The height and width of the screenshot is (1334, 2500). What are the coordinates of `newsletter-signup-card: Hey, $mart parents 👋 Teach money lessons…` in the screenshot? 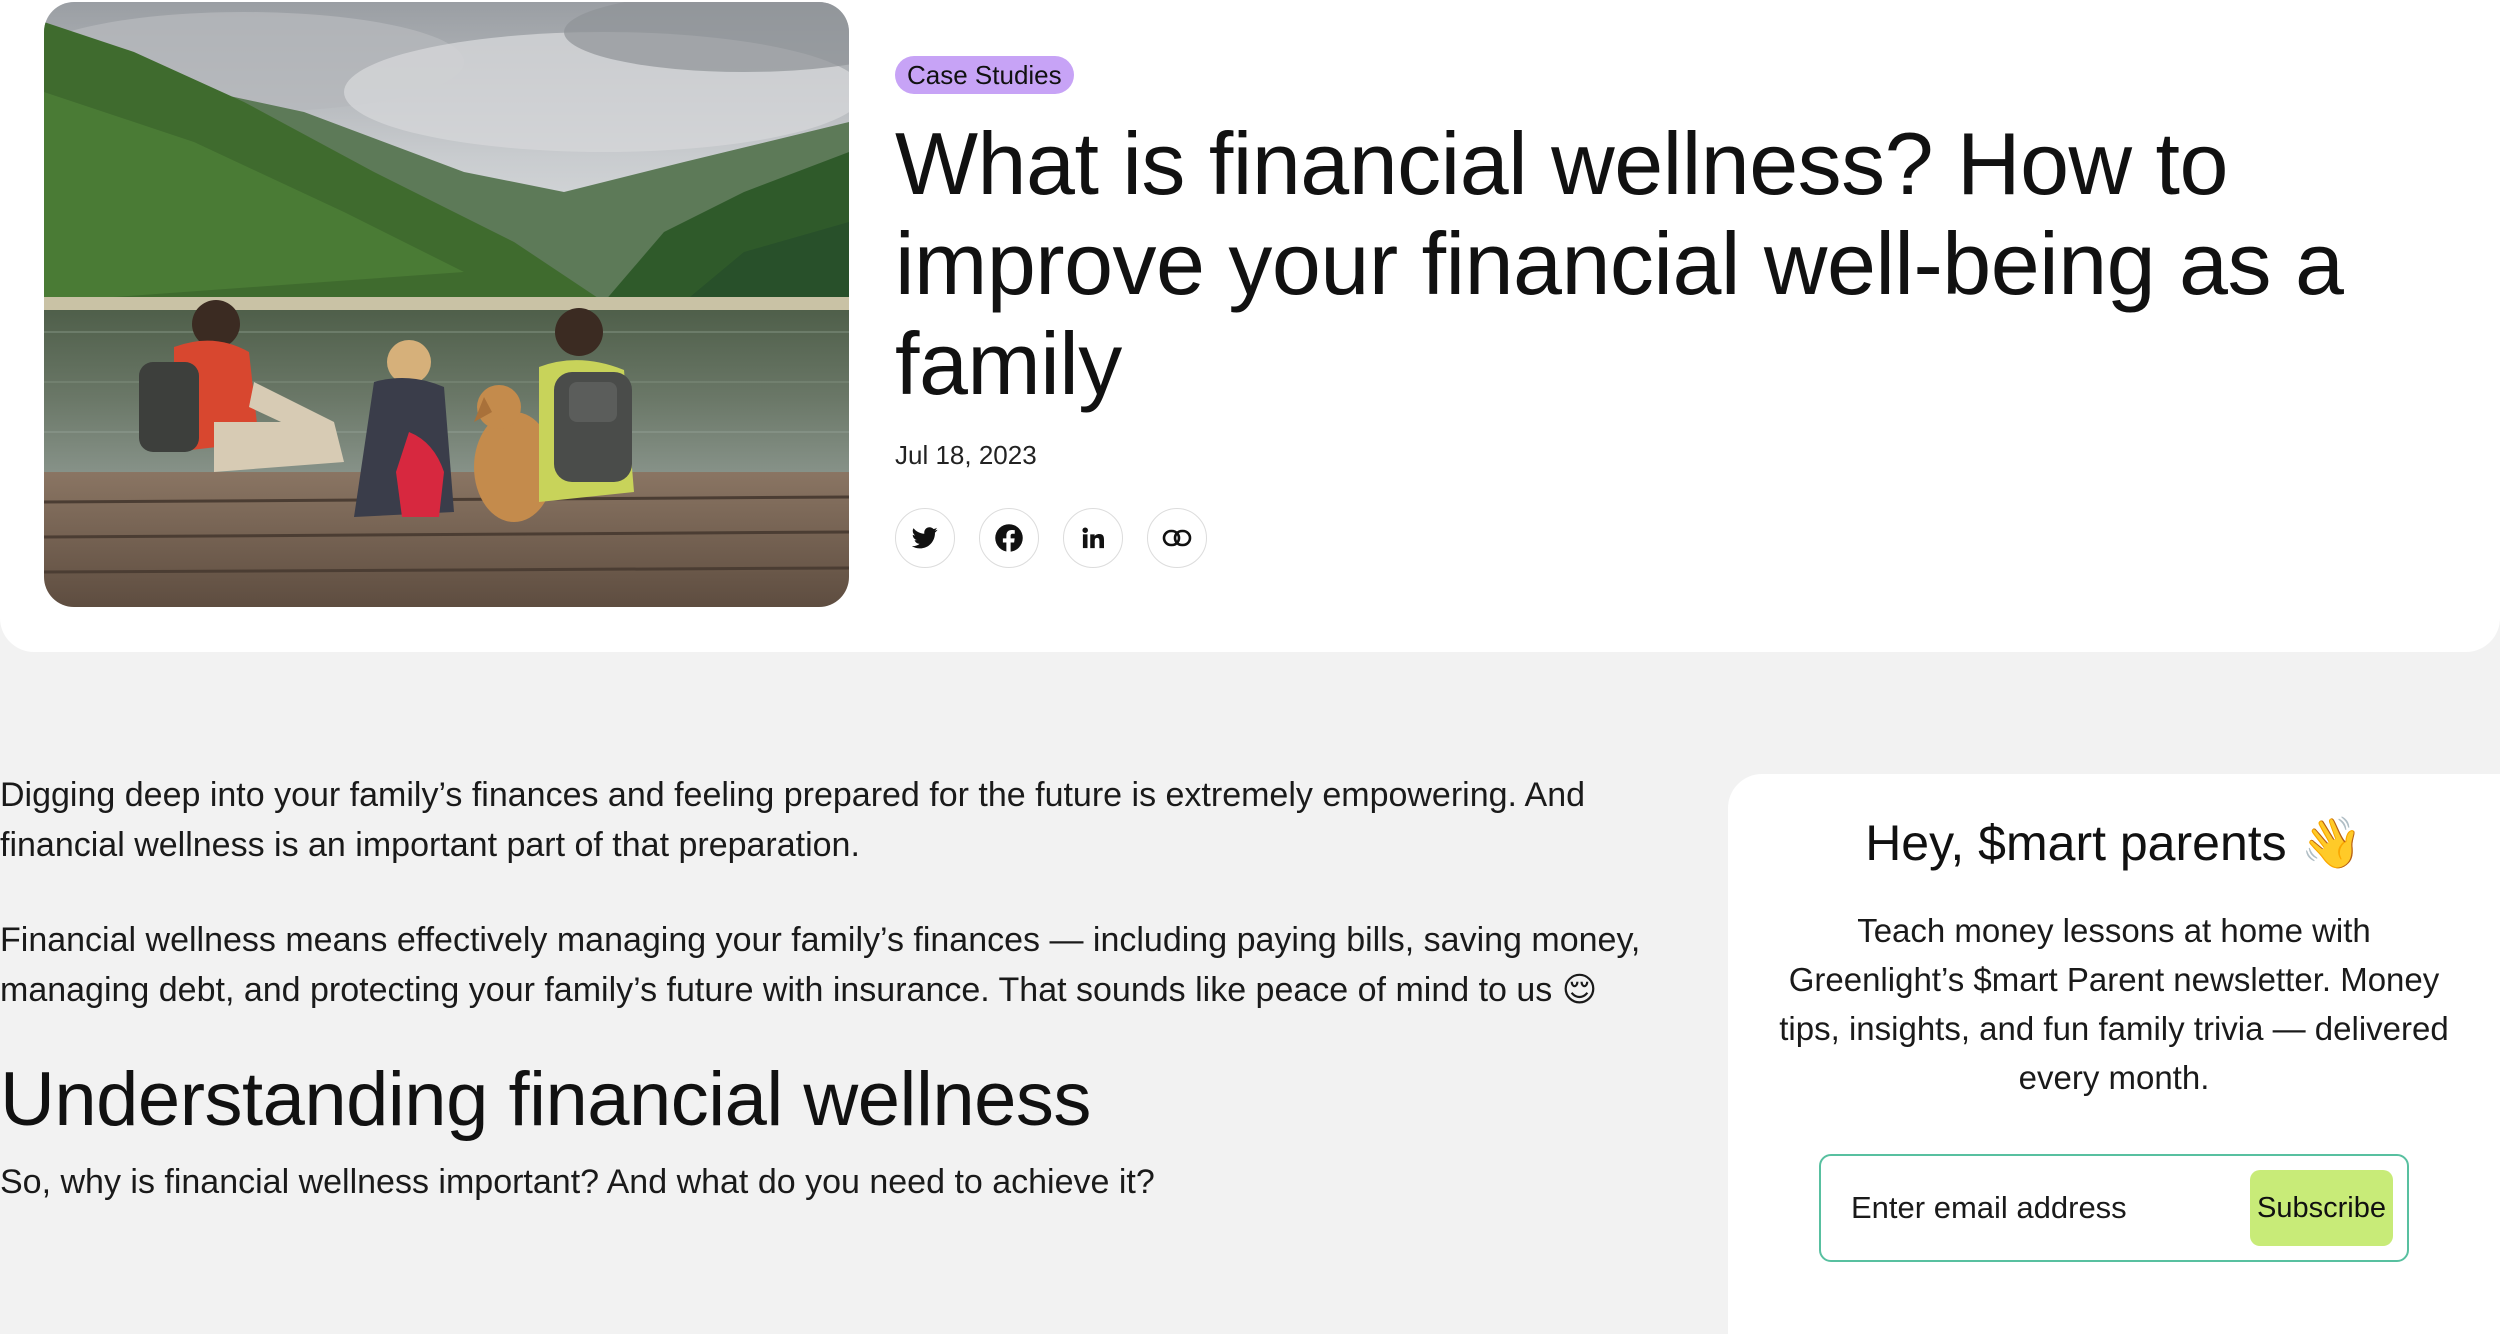 It's located at (2114, 1054).